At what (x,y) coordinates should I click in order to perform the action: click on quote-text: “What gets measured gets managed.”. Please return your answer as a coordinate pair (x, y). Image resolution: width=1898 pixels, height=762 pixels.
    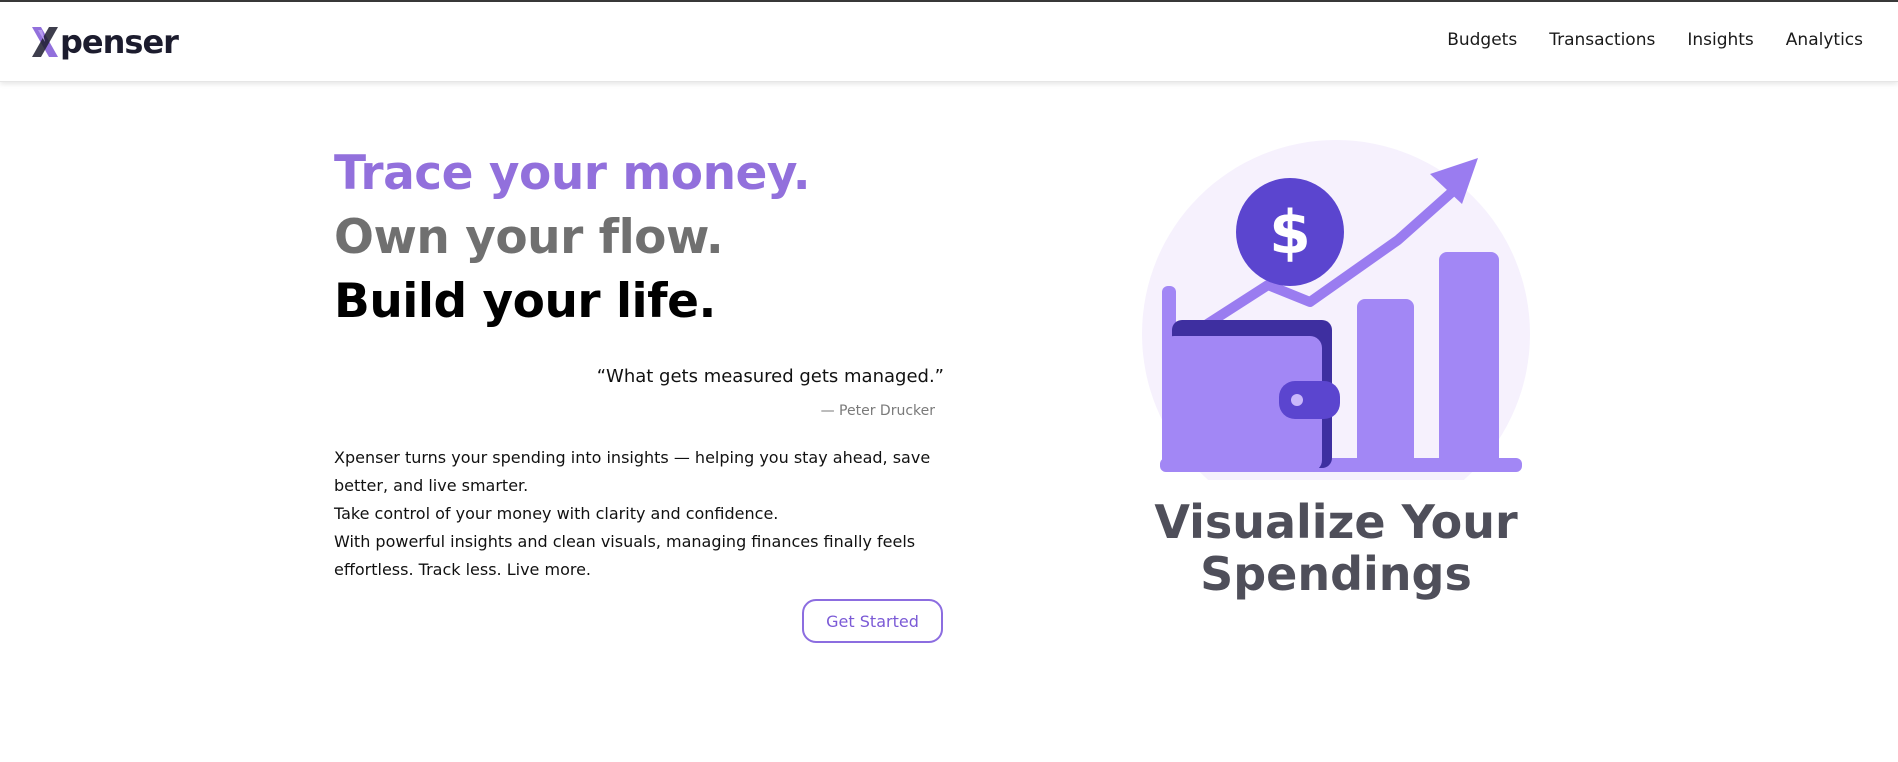
    Looking at the image, I should click on (770, 376).